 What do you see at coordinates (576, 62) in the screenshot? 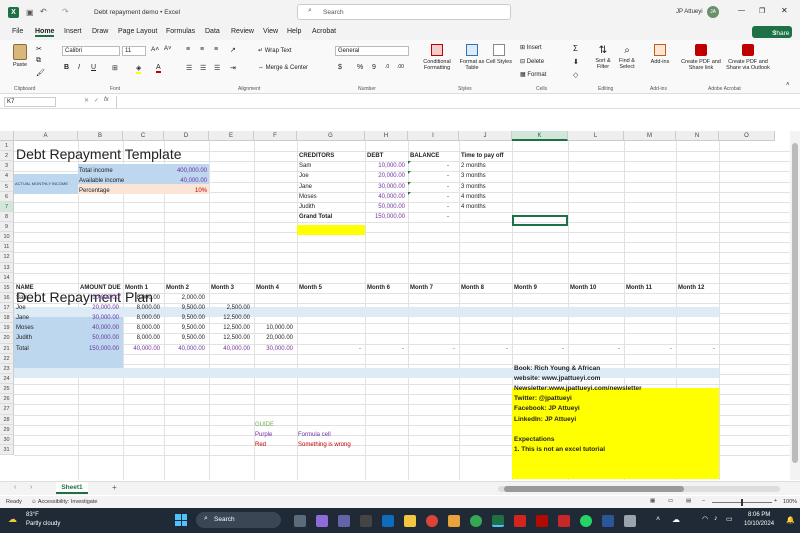
I see `fill-icon: ⬇` at bounding box center [576, 62].